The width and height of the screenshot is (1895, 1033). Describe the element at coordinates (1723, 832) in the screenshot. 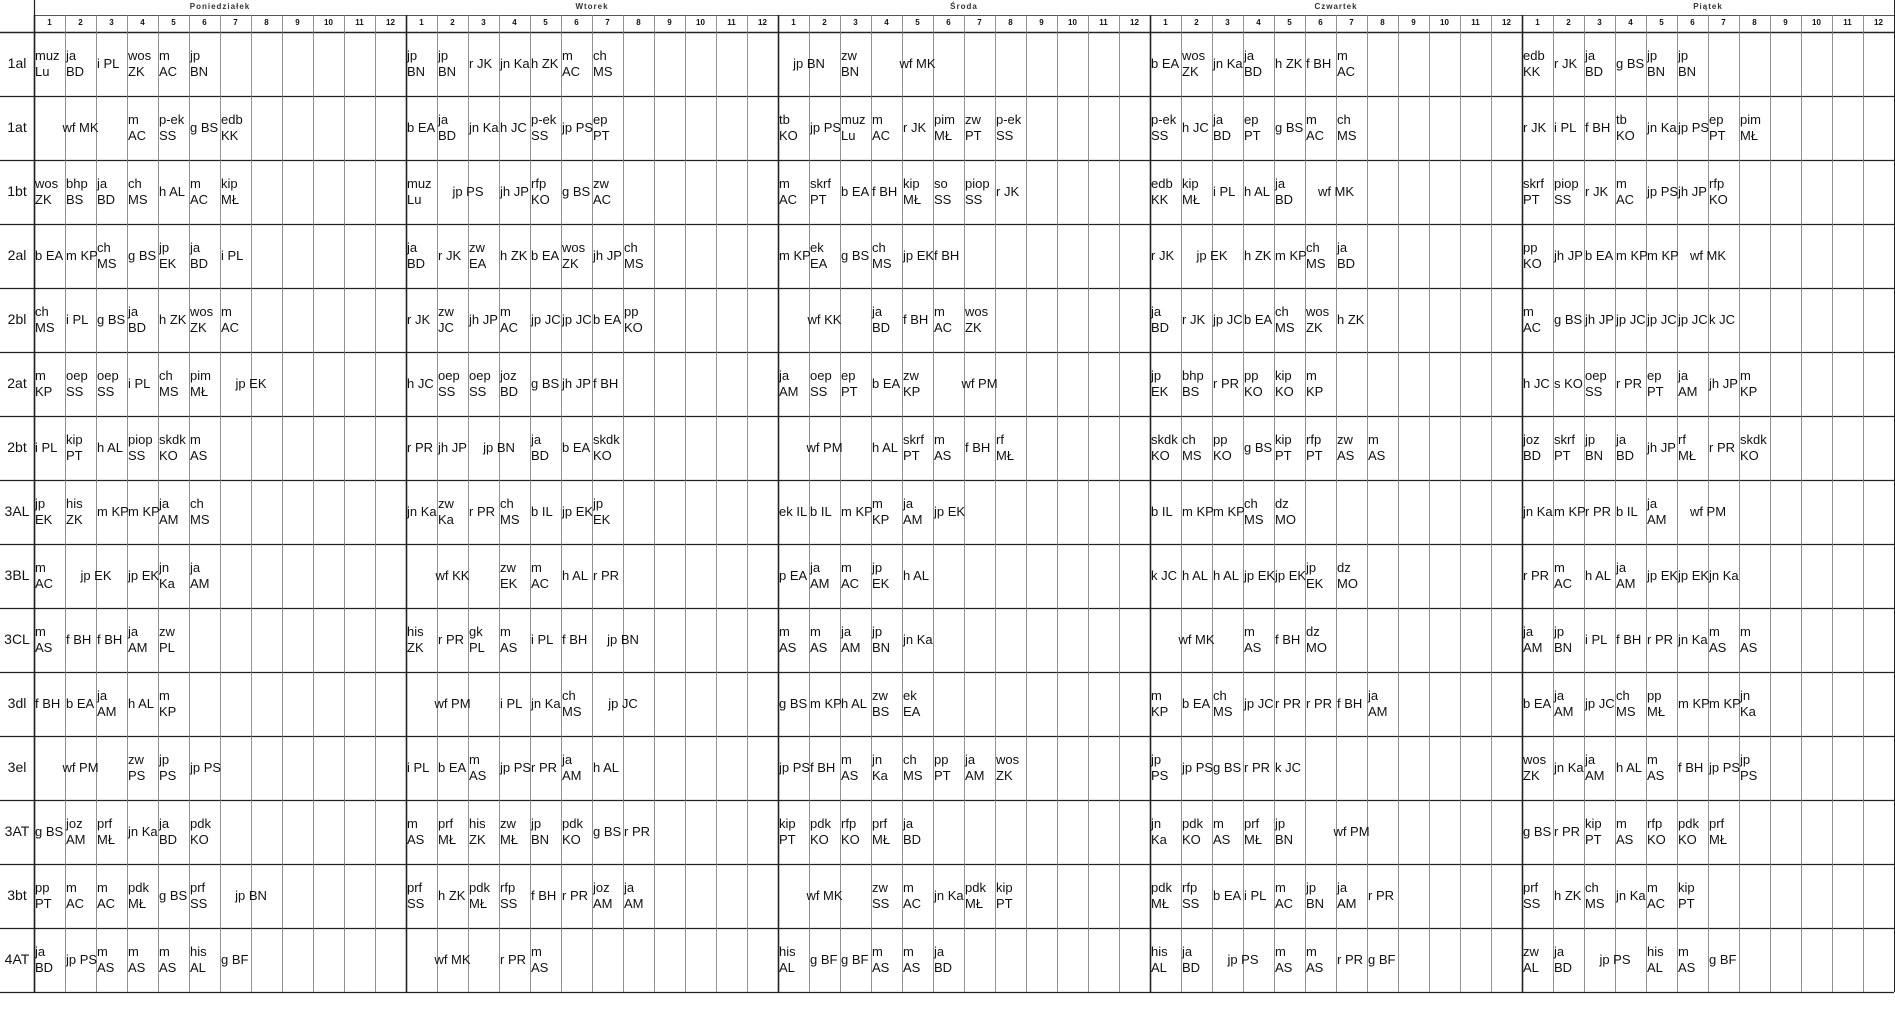

I see `lesson-cell: prf MŁ` at that location.